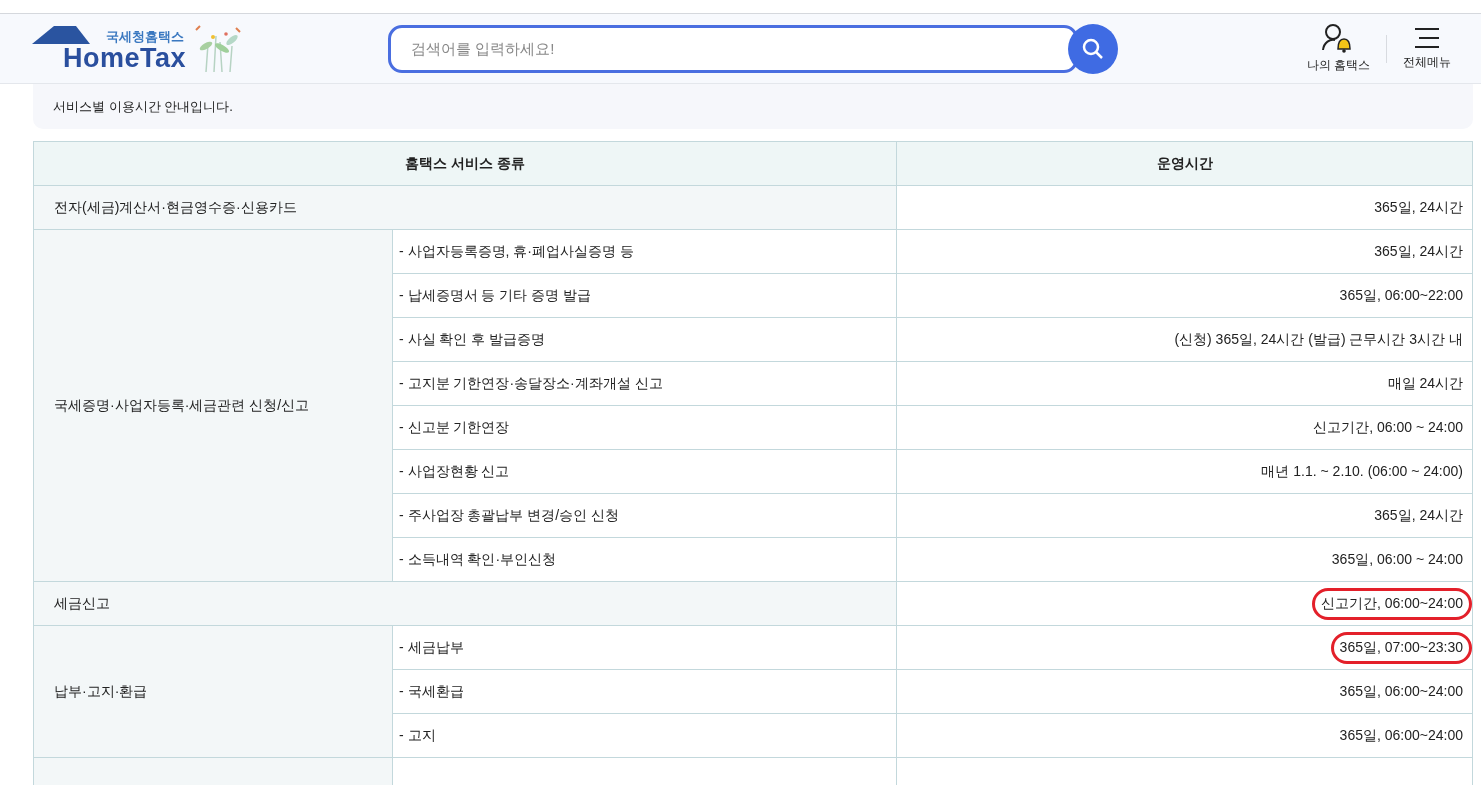 This screenshot has height=785, width=1481. Describe the element at coordinates (644, 427) in the screenshot. I see `service-cell: - 신고분 기한연장` at that location.